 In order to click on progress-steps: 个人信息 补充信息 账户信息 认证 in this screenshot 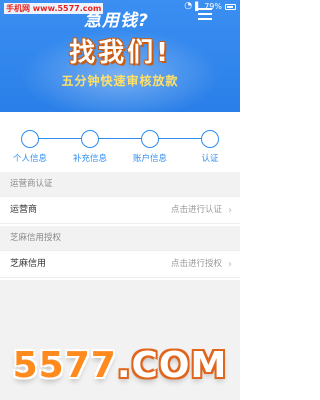, I will do `click(120, 142)`.